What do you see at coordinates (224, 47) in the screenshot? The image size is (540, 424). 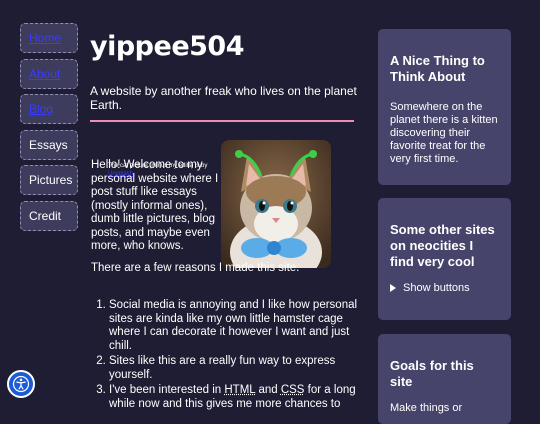 I see `site-title: yippee504` at bounding box center [224, 47].